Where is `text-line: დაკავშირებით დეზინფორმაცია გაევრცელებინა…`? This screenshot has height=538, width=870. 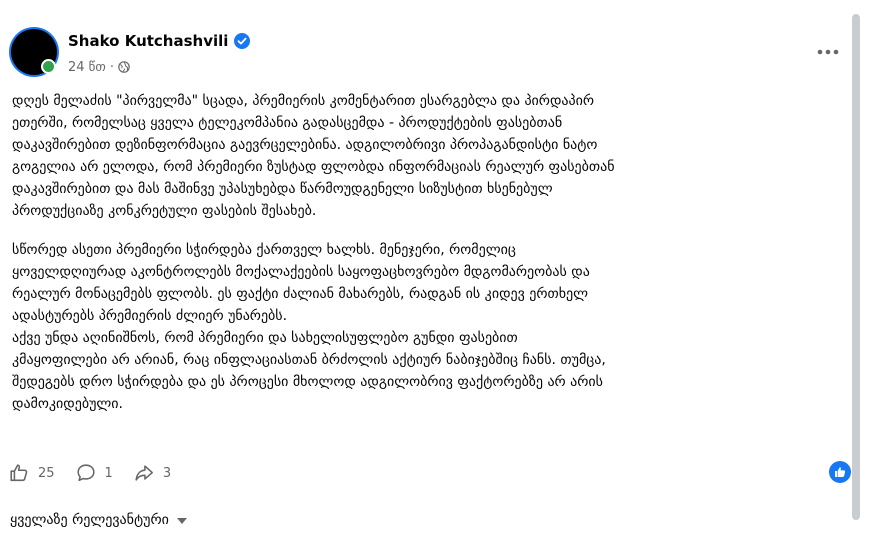
text-line: დაკავშირებით დეზინფორმაცია გაევრცელებინა… is located at coordinates (305, 145).